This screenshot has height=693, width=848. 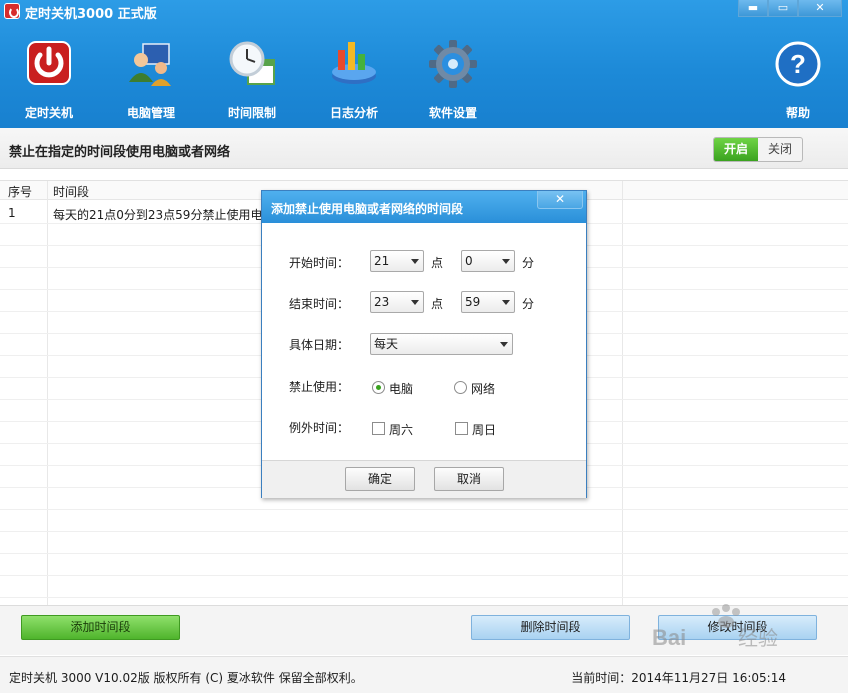 I want to click on column-header-index: 序号, so click(x=20, y=191).